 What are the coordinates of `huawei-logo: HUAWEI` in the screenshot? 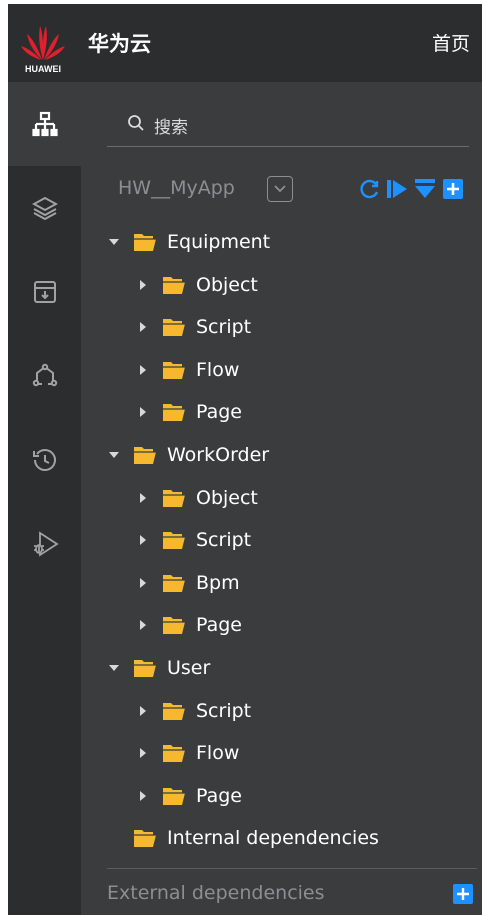 It's located at (43, 46).